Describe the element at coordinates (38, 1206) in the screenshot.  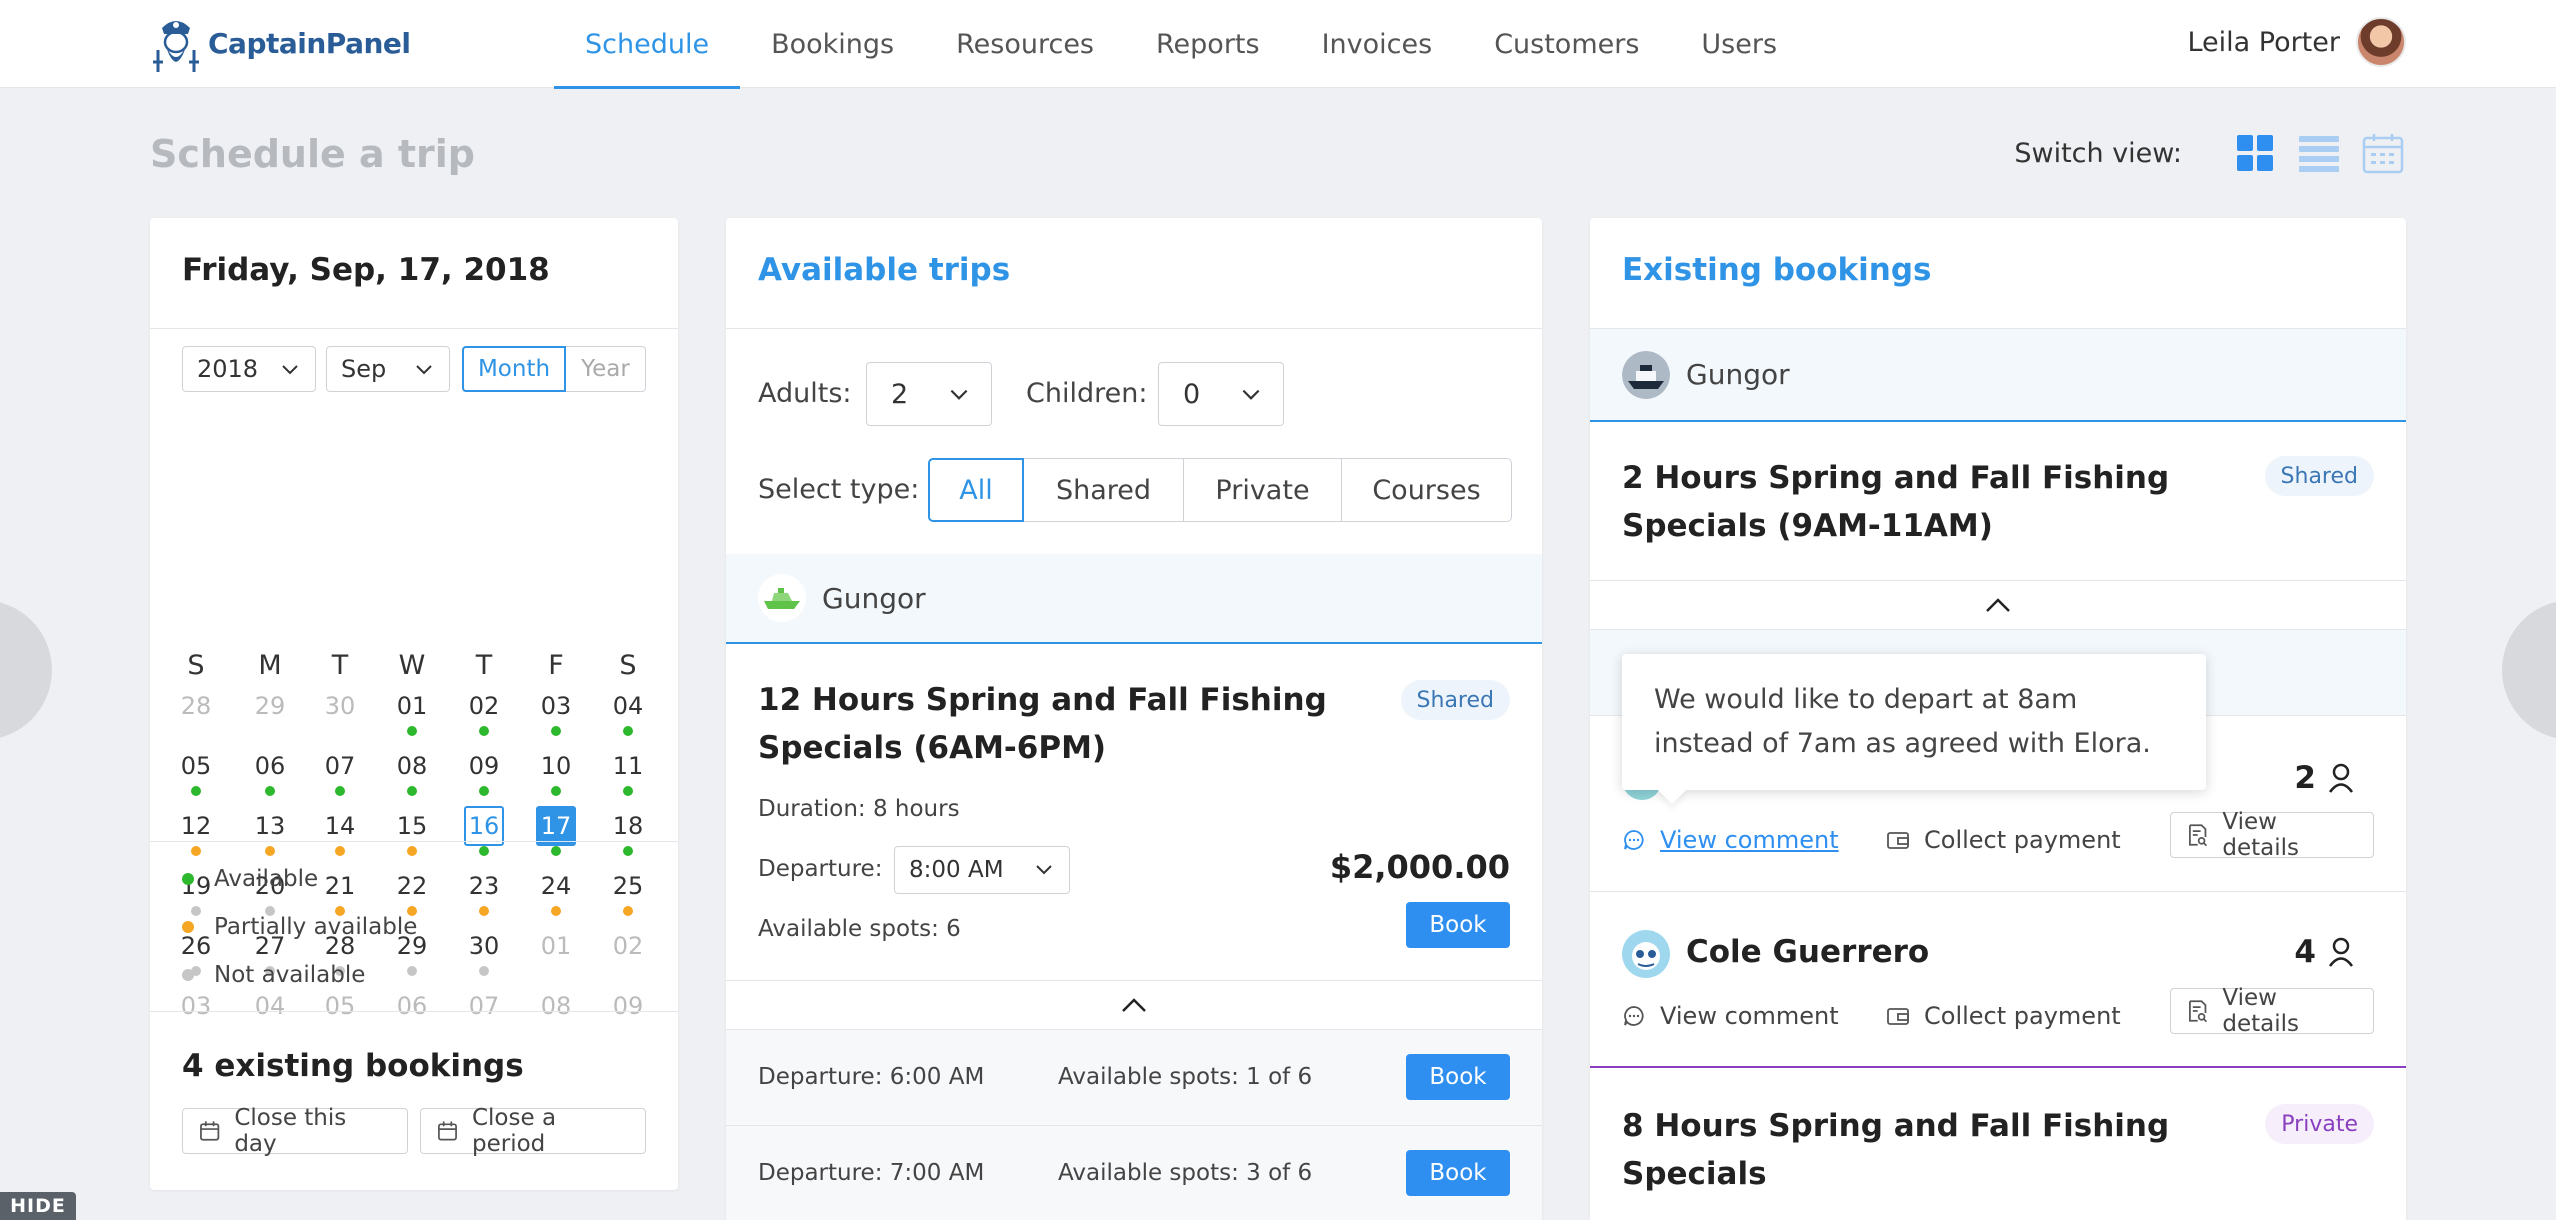
I see `hide-button: HIDE` at that location.